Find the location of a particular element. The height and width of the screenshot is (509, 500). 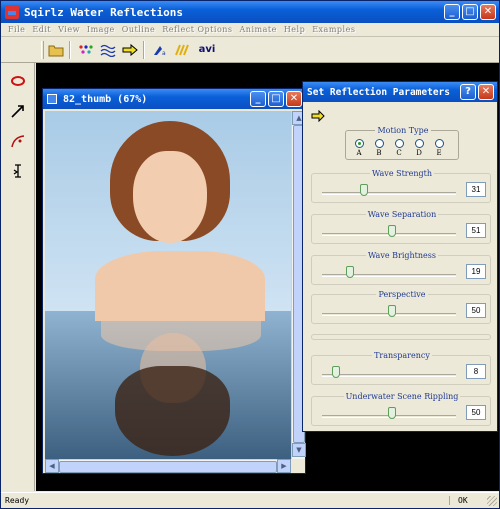

scroll-left-icon: ◀ is located at coordinates (52, 466).